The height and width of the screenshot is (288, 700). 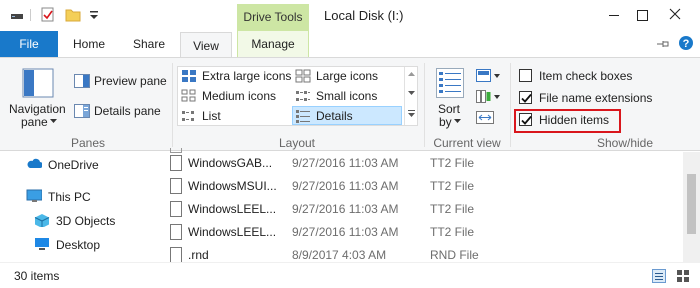 I want to click on file-type: TT2 File, so click(x=452, y=163).